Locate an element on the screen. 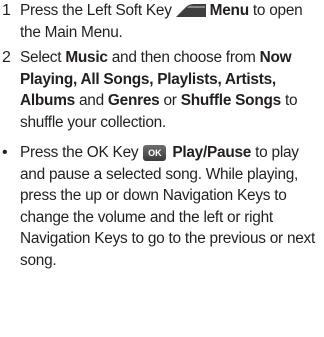 This screenshot has height=337, width=324. step-number: 2 is located at coordinates (6, 57).